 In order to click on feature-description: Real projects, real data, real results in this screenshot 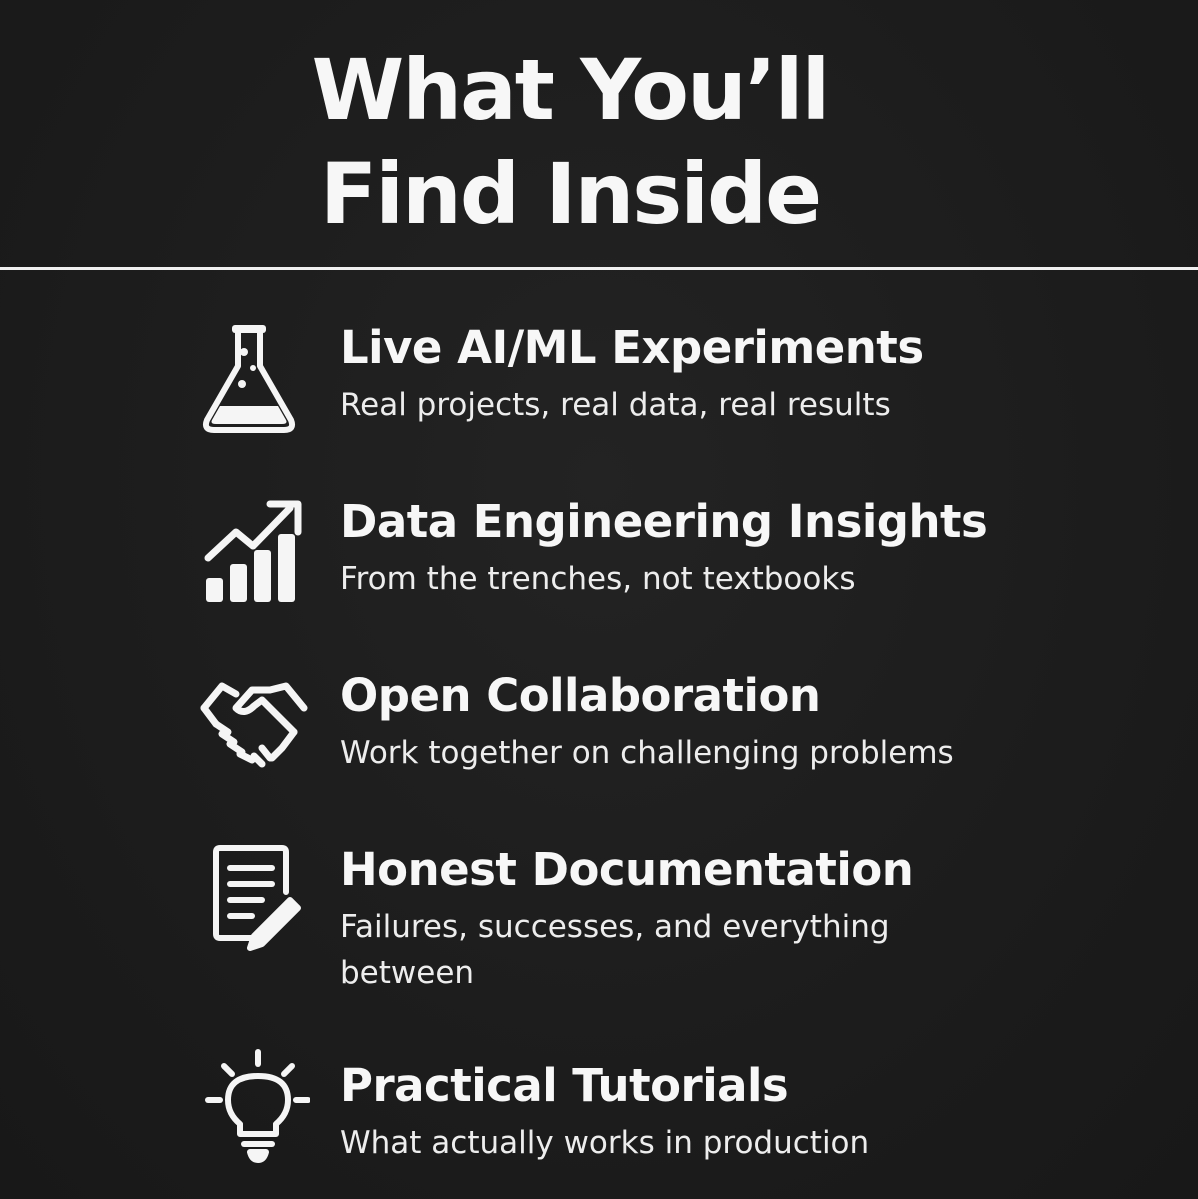, I will do `click(615, 405)`.